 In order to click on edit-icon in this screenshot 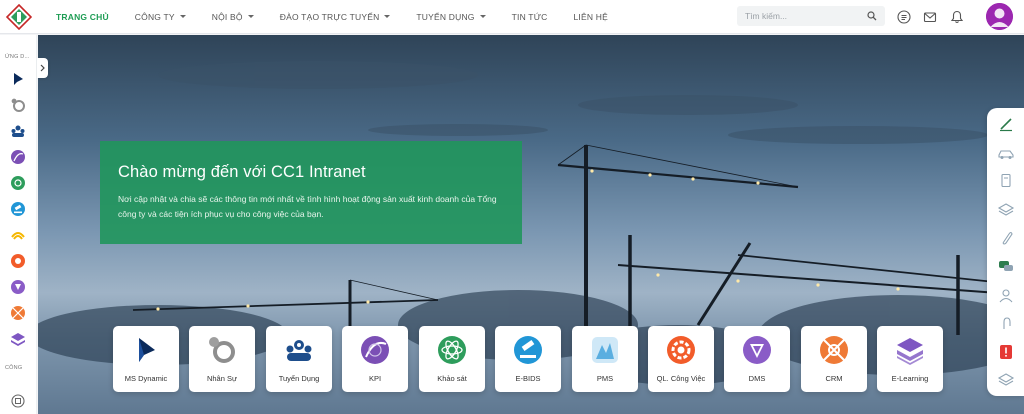, I will do `click(1006, 124)`.